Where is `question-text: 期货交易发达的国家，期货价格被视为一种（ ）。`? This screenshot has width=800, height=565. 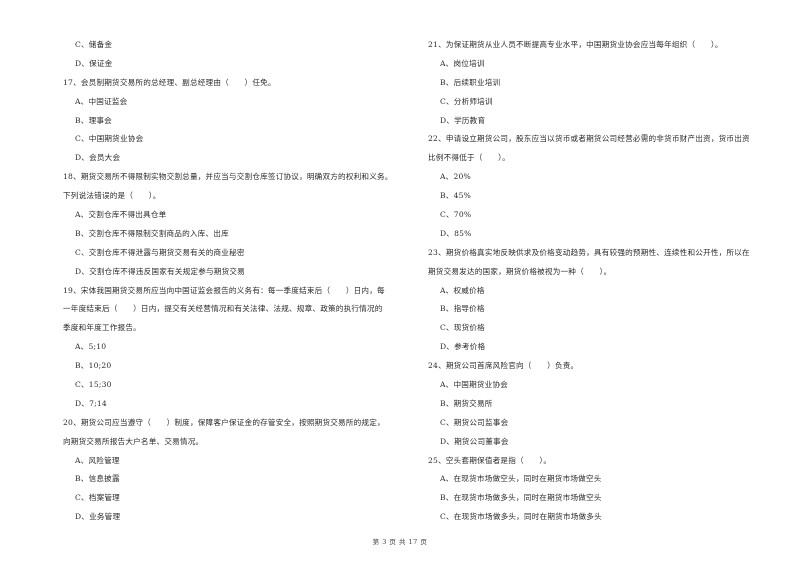 question-text: 期货交易发达的国家，期货价格被视为一种（ ）。 is located at coordinates (520, 271).